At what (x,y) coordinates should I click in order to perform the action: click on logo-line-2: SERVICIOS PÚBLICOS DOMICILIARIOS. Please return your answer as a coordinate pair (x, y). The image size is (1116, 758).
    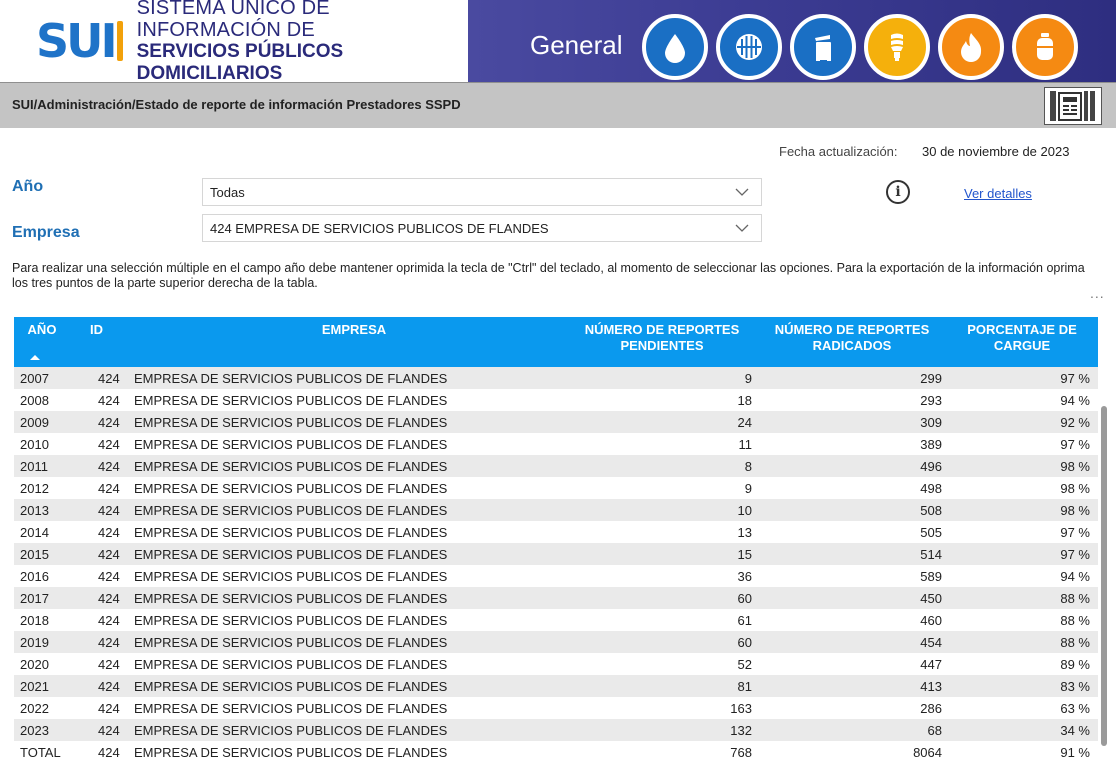
    Looking at the image, I should click on (240, 62).